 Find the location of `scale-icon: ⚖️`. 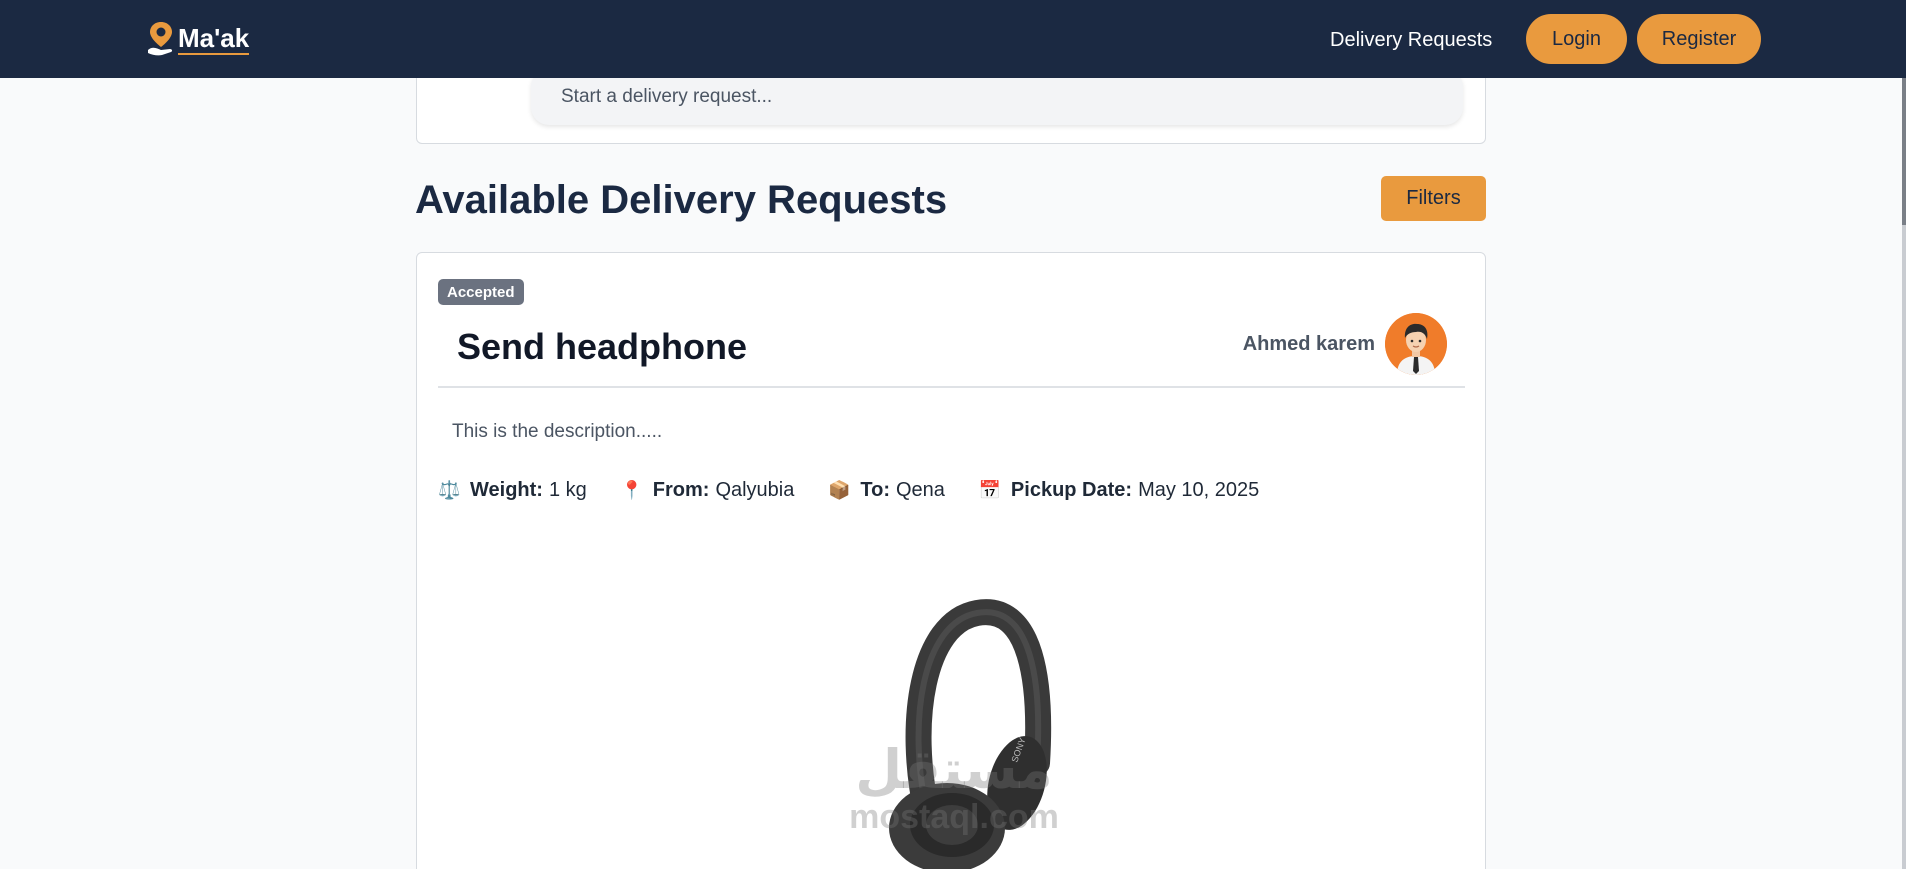

scale-icon: ⚖️ is located at coordinates (449, 490).